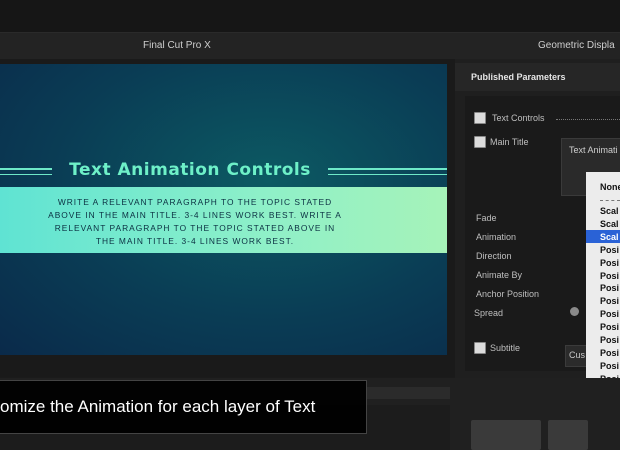 This screenshot has height=450, width=620. What do you see at coordinates (177, 45) in the screenshot?
I see `app-title: Final Cut Pro X` at bounding box center [177, 45].